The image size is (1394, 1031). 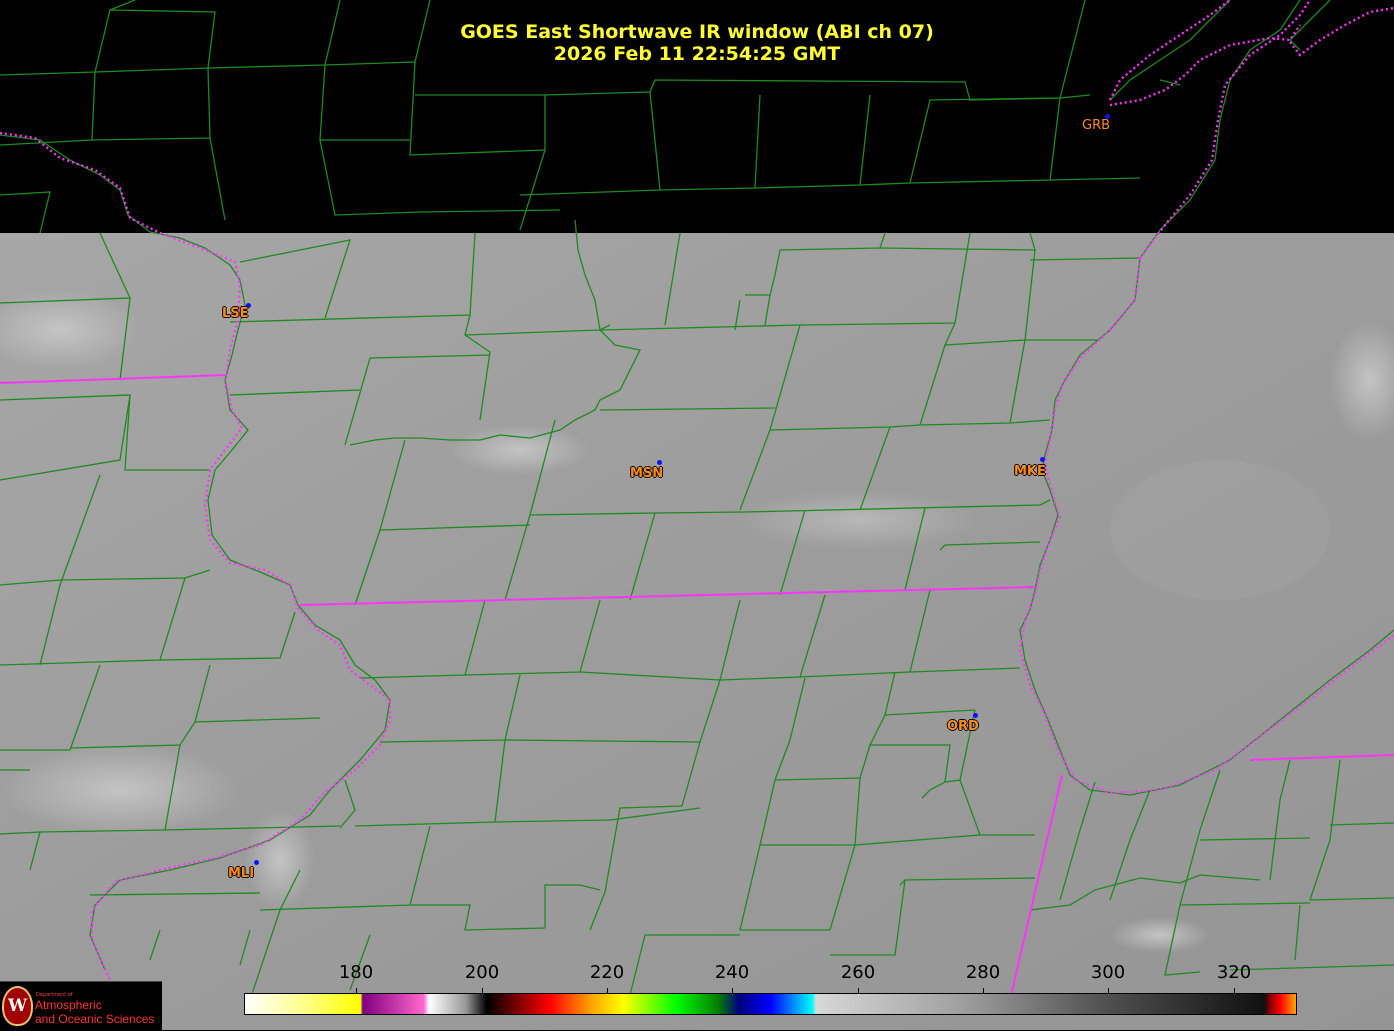 I want to click on colorbar-tick: 180, so click(x=356, y=972).